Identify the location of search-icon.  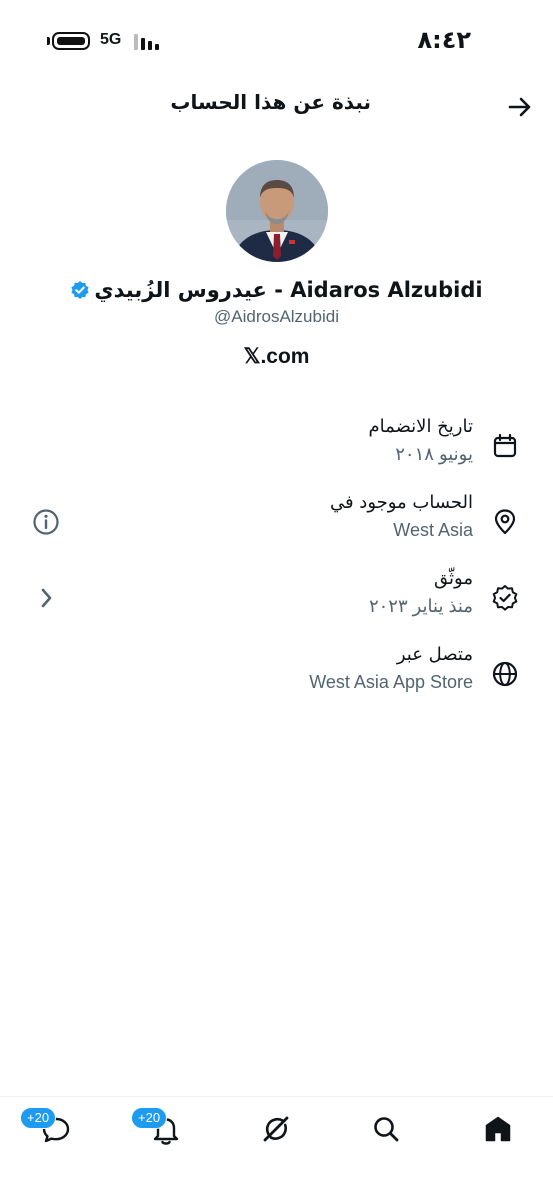
(386, 1129).